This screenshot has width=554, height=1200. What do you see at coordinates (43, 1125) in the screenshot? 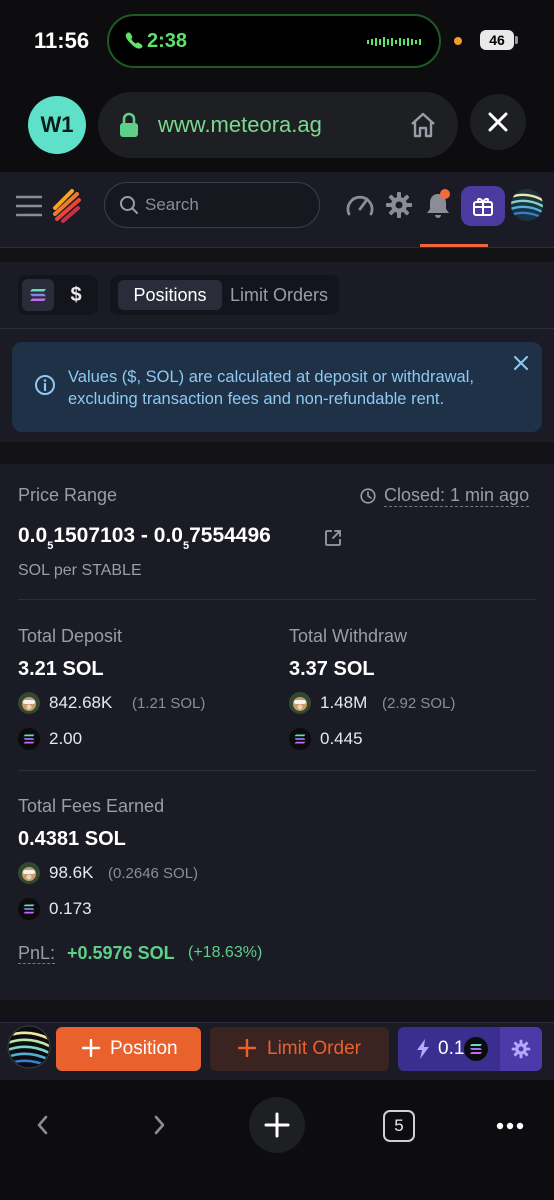
I see `back-arrow-icon` at bounding box center [43, 1125].